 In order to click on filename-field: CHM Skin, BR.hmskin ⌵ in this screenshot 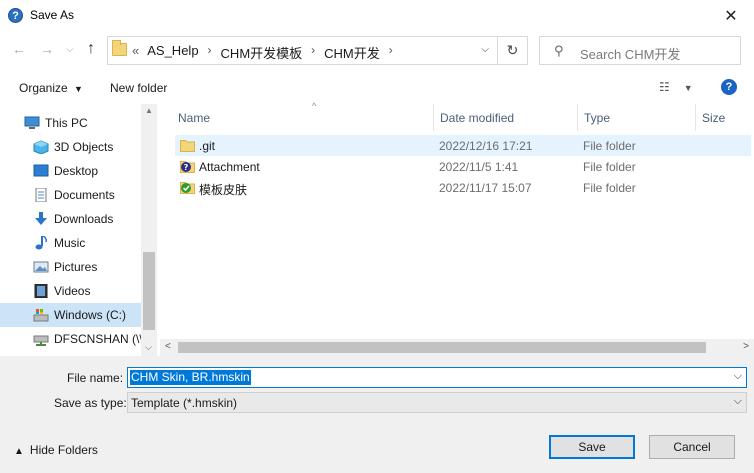, I will do `click(437, 377)`.